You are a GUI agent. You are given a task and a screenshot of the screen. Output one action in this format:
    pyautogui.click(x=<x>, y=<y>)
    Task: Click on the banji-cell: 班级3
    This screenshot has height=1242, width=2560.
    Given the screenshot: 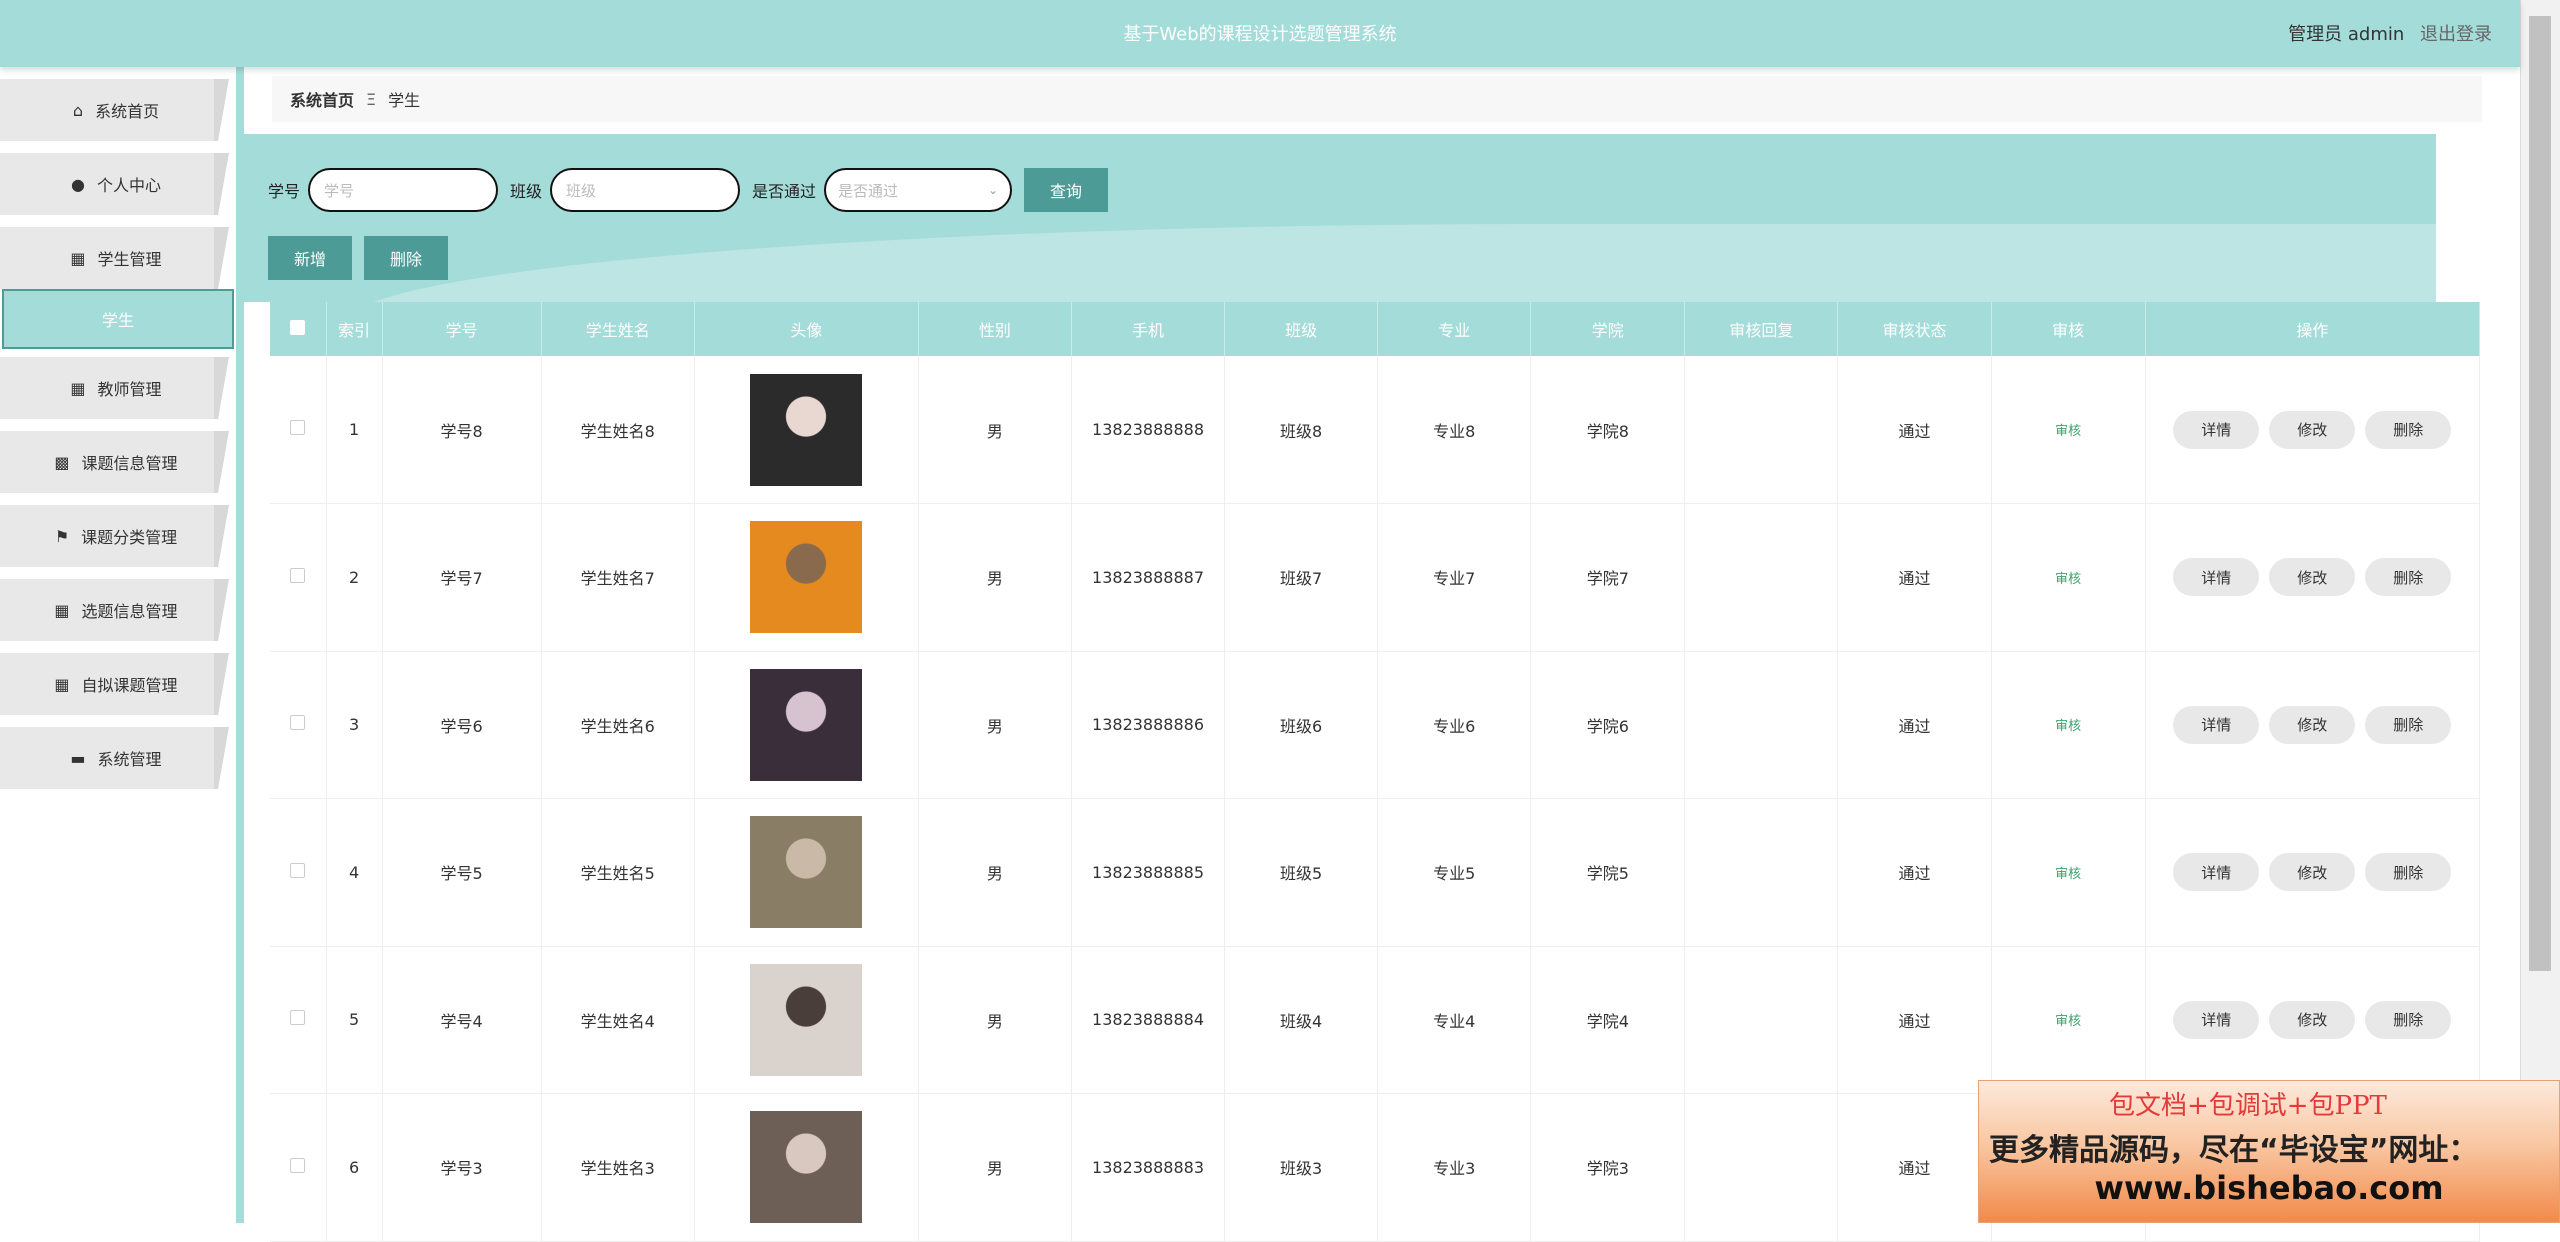 What is the action you would take?
    pyautogui.click(x=1301, y=1167)
    